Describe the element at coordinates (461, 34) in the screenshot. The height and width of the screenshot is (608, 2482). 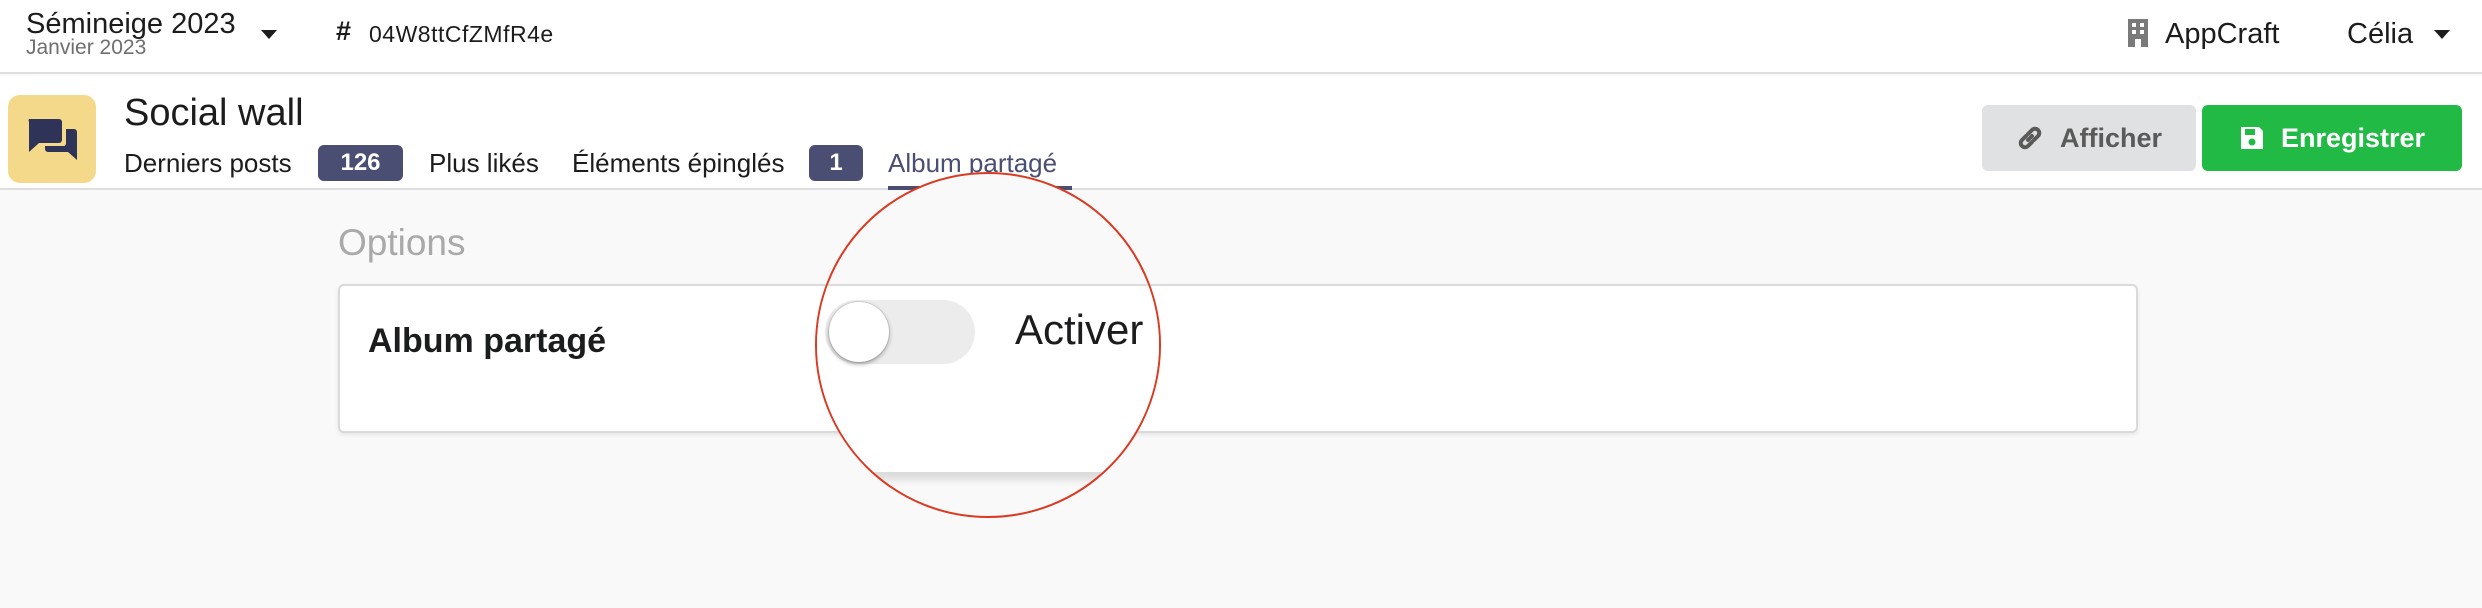
I see `event-code: 04W8ttCfZMfR4e` at that location.